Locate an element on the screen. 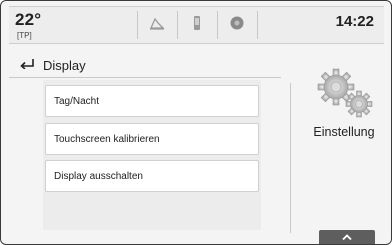  status-bar: 22° [TP] 14:22 is located at coordinates (196, 25).